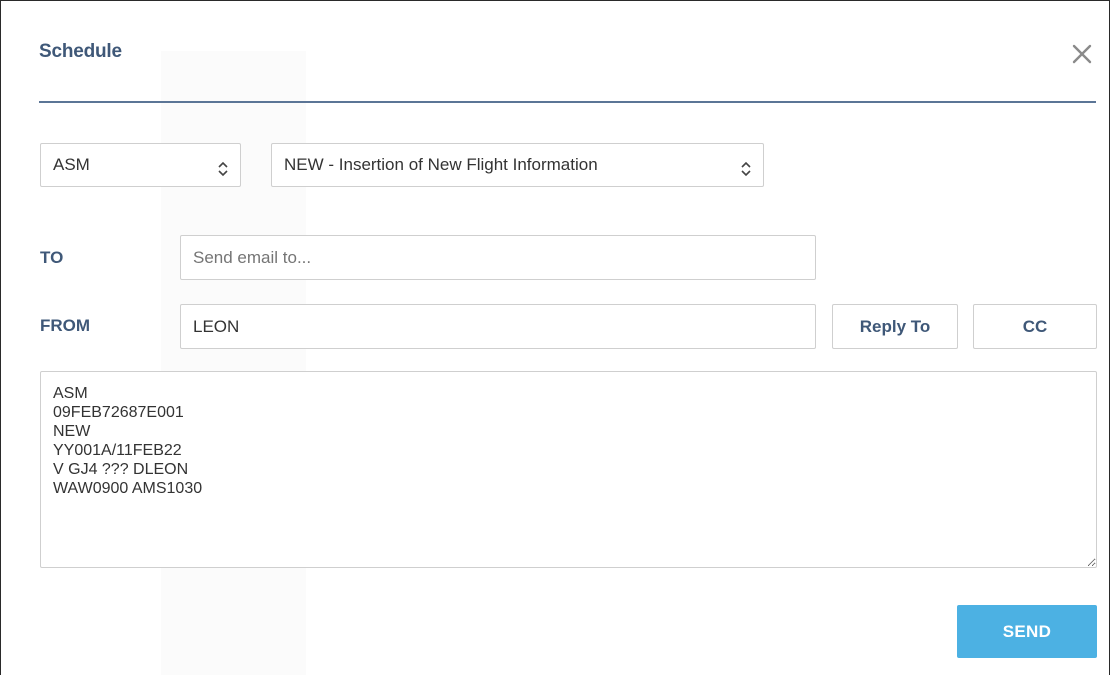  Describe the element at coordinates (140, 165) in the screenshot. I see `message-type-select: ASM` at that location.